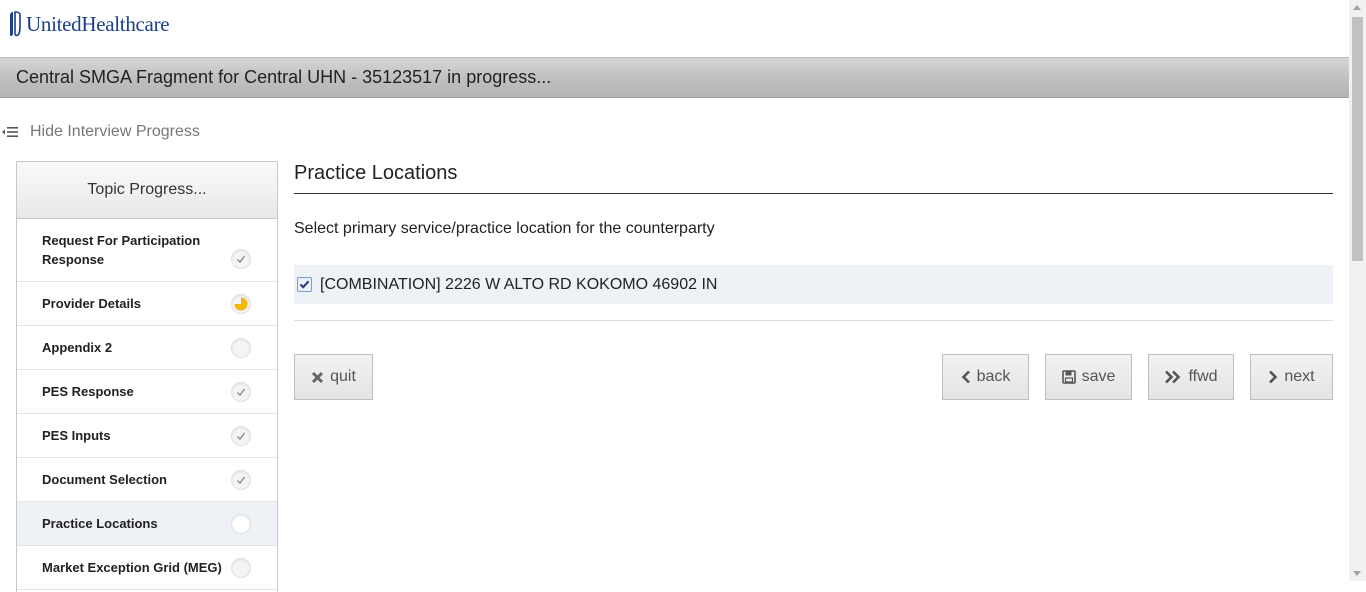  Describe the element at coordinates (100, 523) in the screenshot. I see `topic-label: Practice Locations` at that location.